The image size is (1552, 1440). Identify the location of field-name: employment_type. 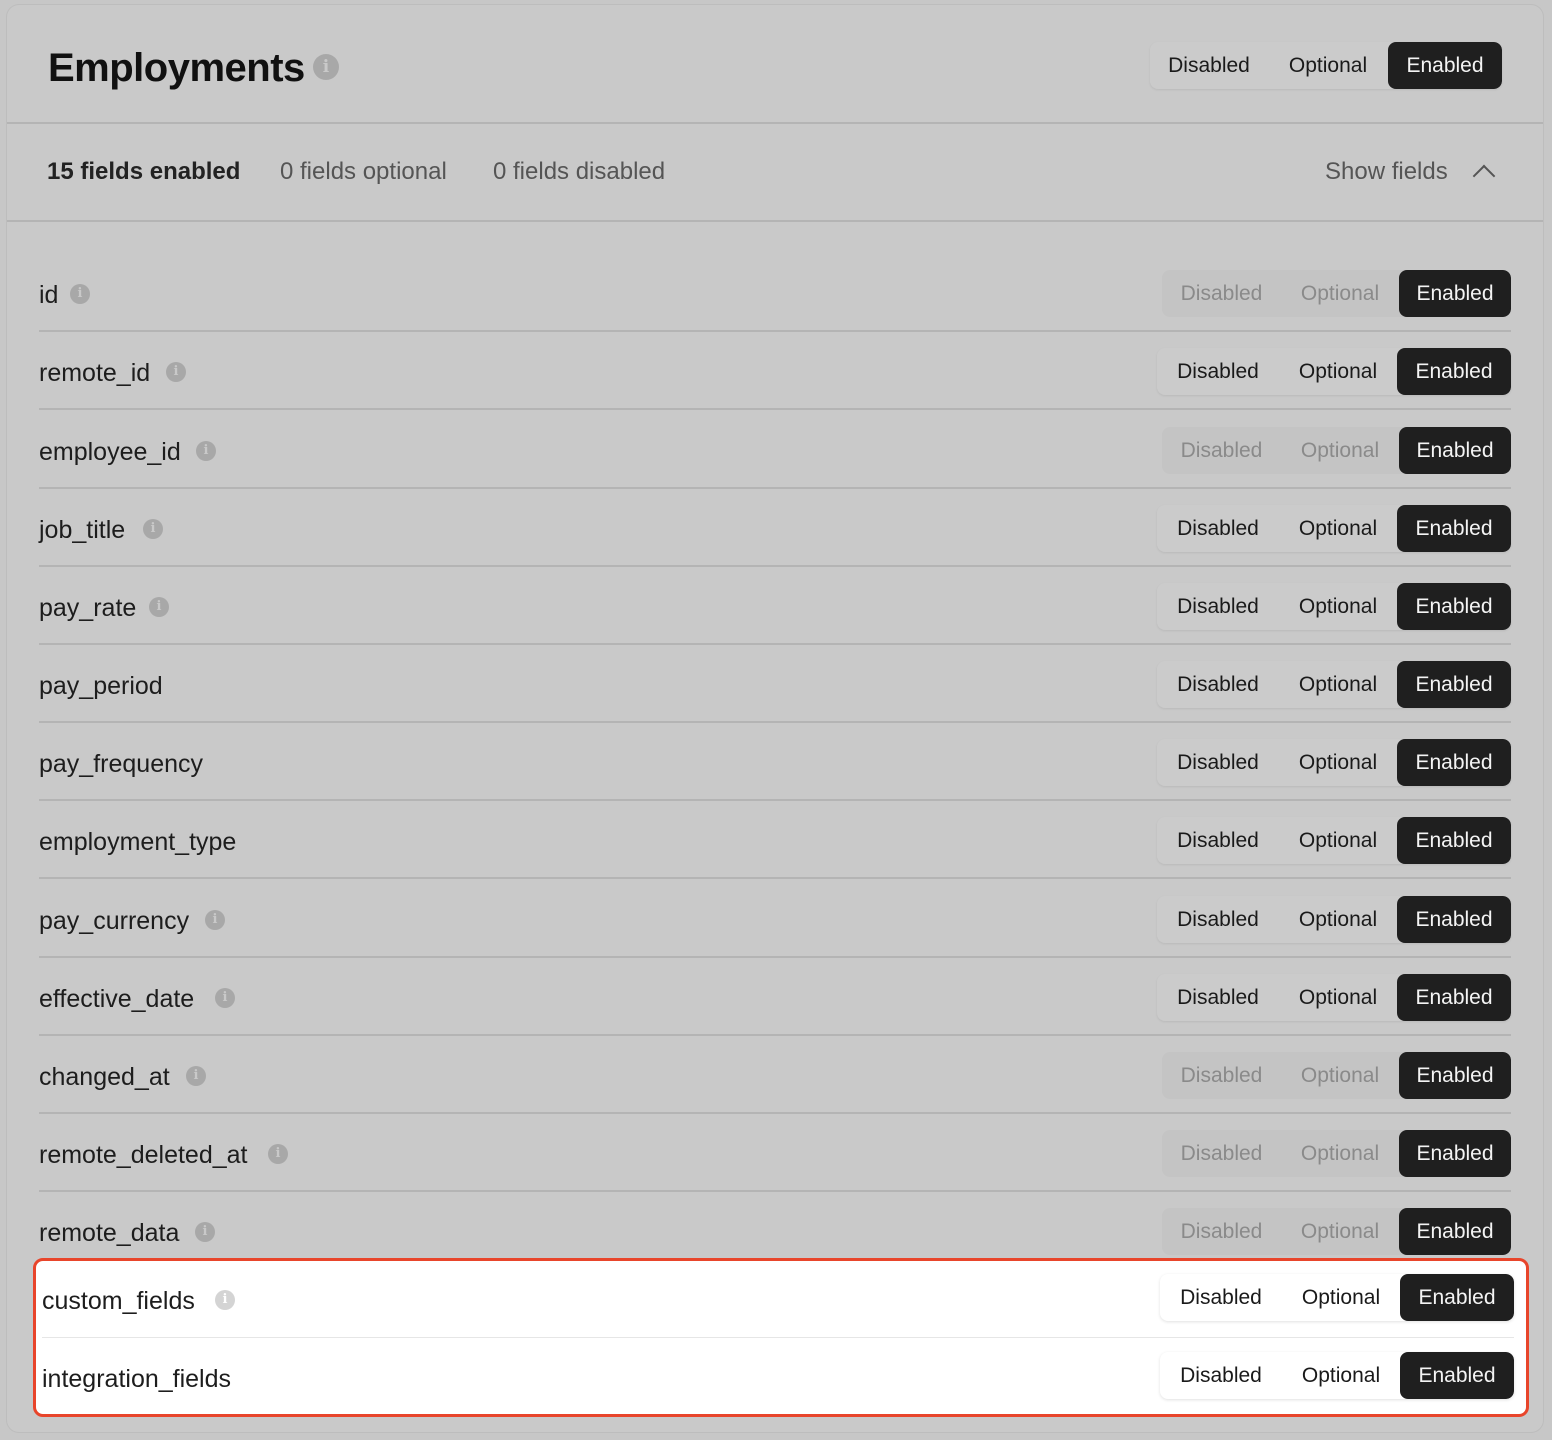
(138, 842).